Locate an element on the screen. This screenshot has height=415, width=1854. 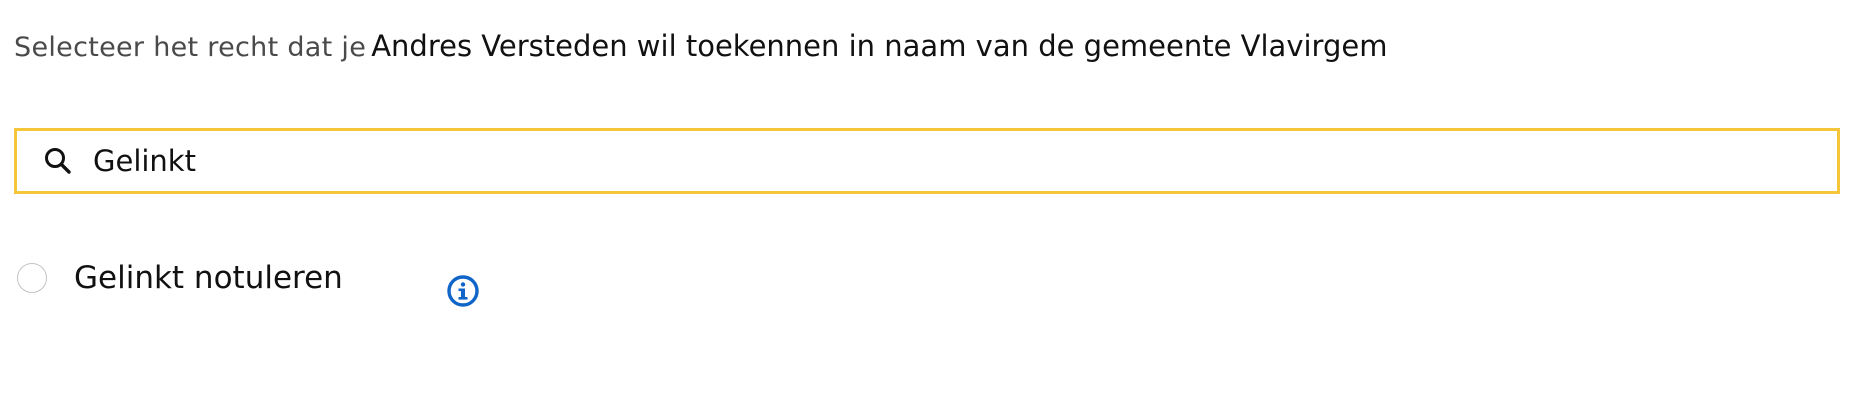
option-label: Gelinkt notuleren is located at coordinates (208, 278).